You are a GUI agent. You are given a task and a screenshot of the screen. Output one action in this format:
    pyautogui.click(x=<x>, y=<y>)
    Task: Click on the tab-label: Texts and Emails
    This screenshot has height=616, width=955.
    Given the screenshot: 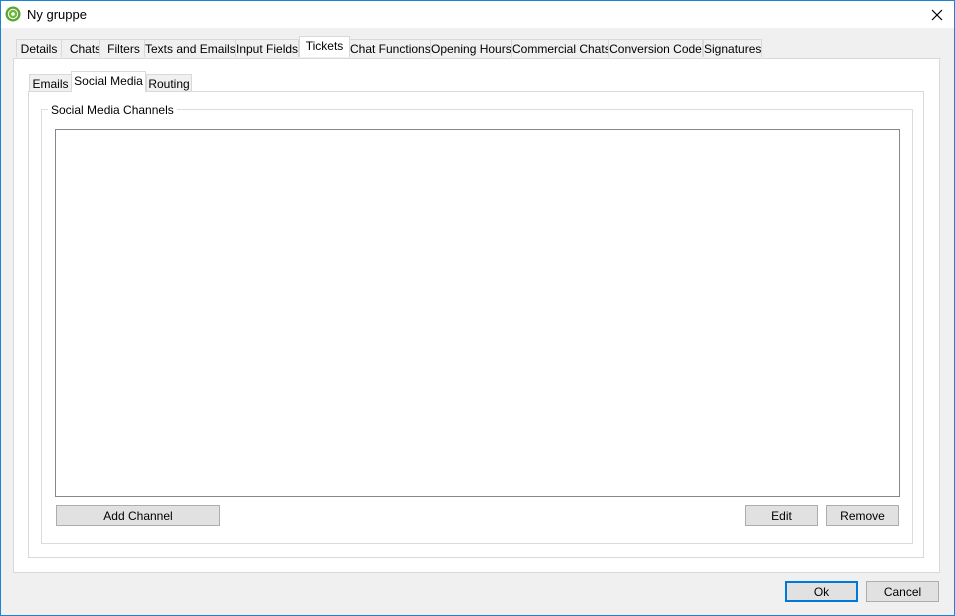 What is the action you would take?
    pyautogui.click(x=190, y=49)
    